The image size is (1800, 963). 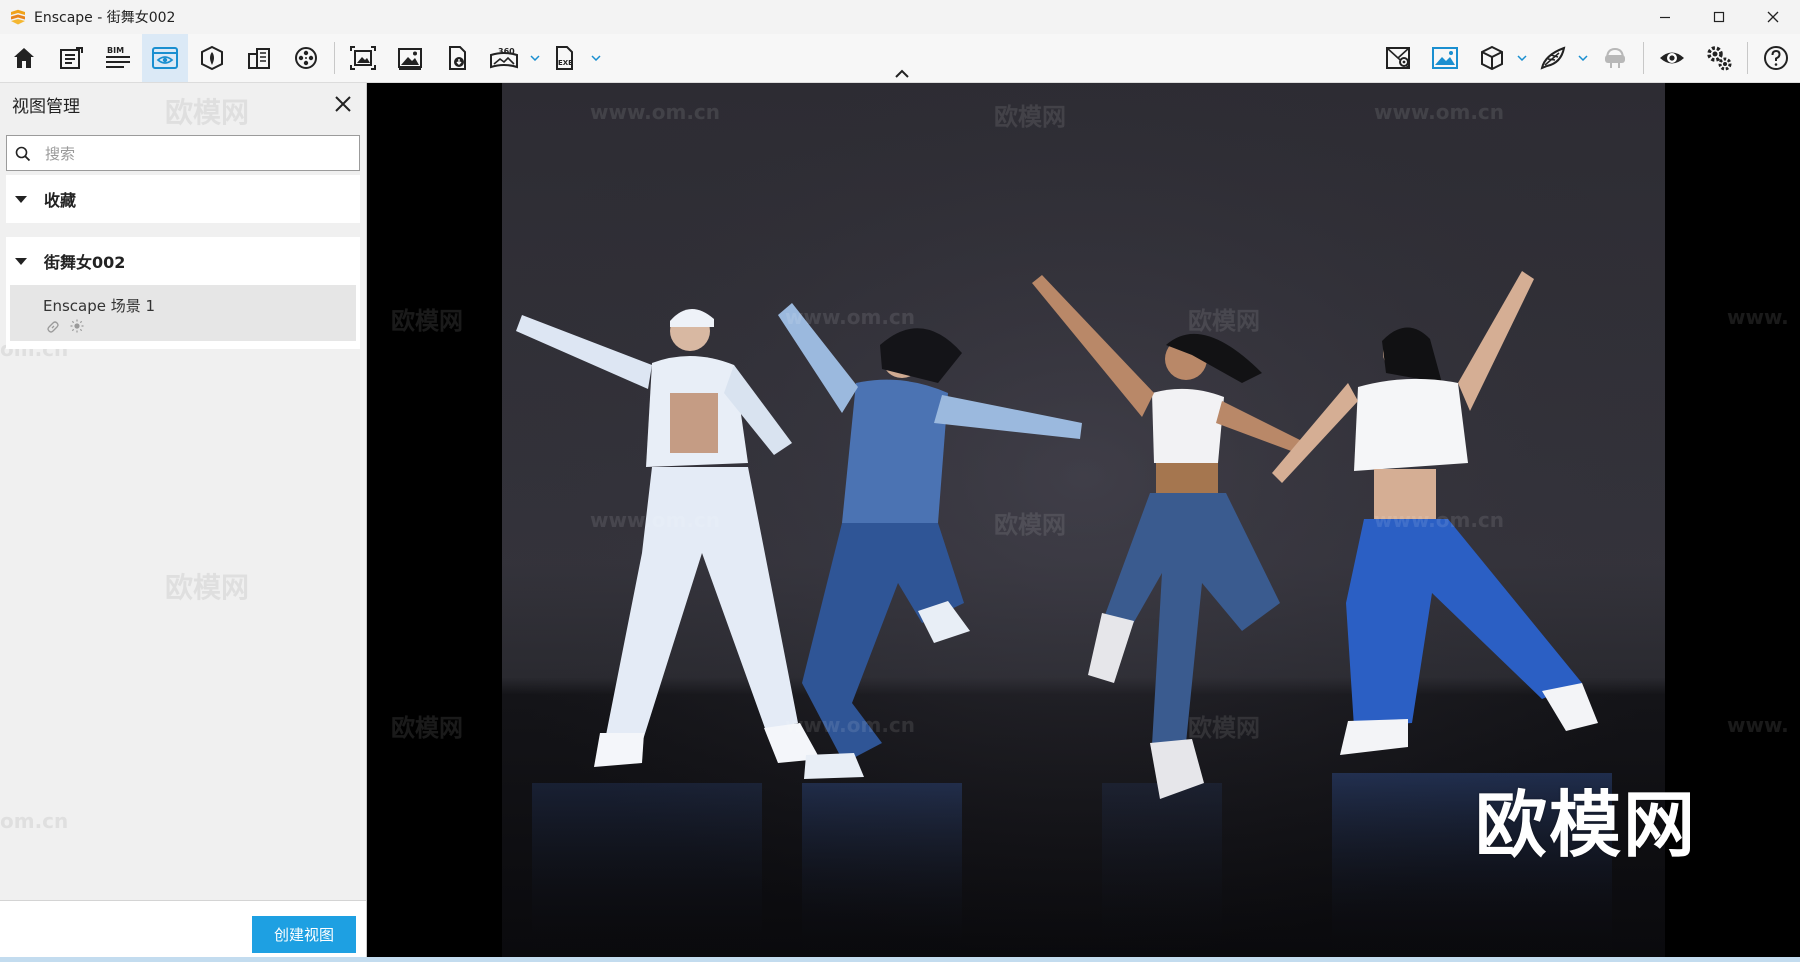 I want to click on bottom-edge-strip, so click(x=900, y=959).